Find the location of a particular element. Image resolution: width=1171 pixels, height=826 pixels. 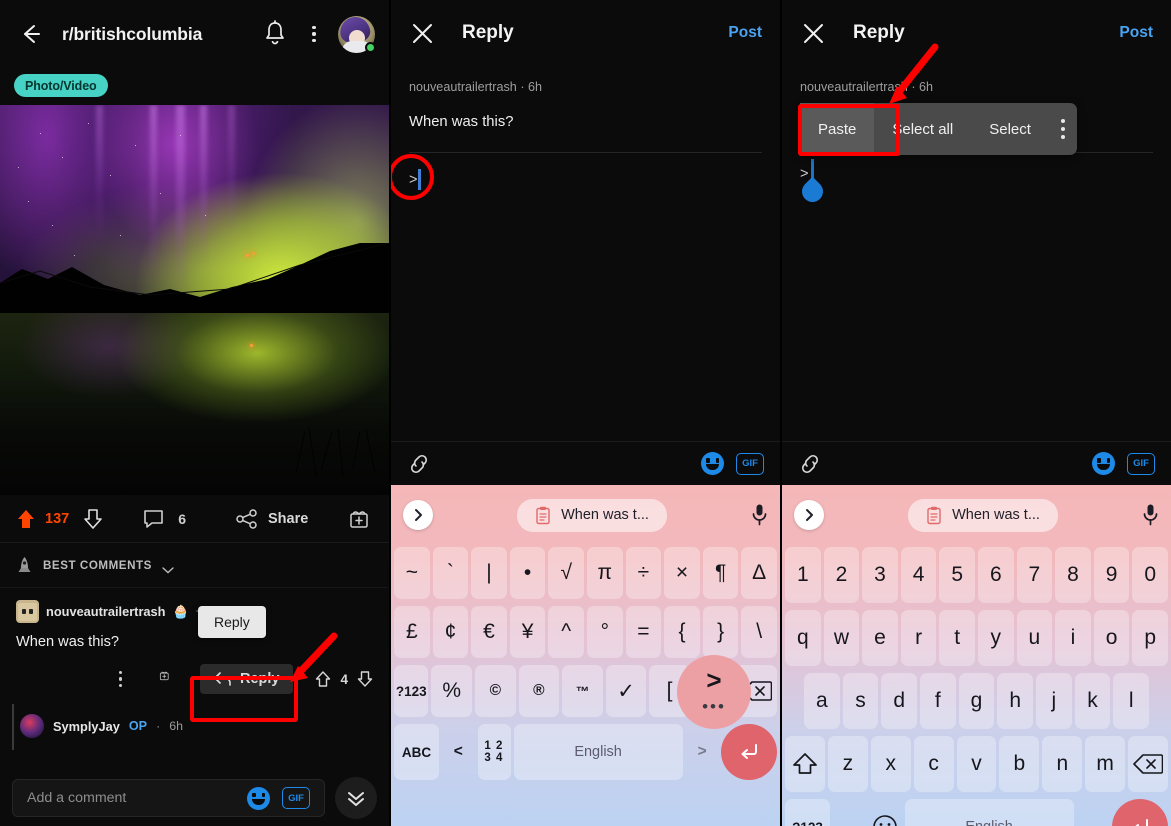

key-q: q is located at coordinates (803, 638).